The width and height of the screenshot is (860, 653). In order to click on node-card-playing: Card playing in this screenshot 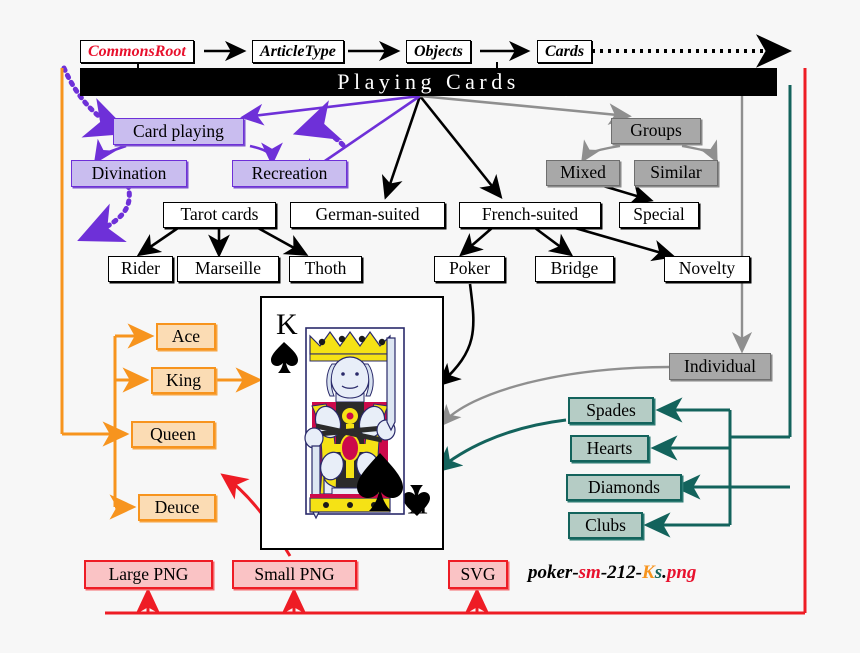, I will do `click(178, 131)`.